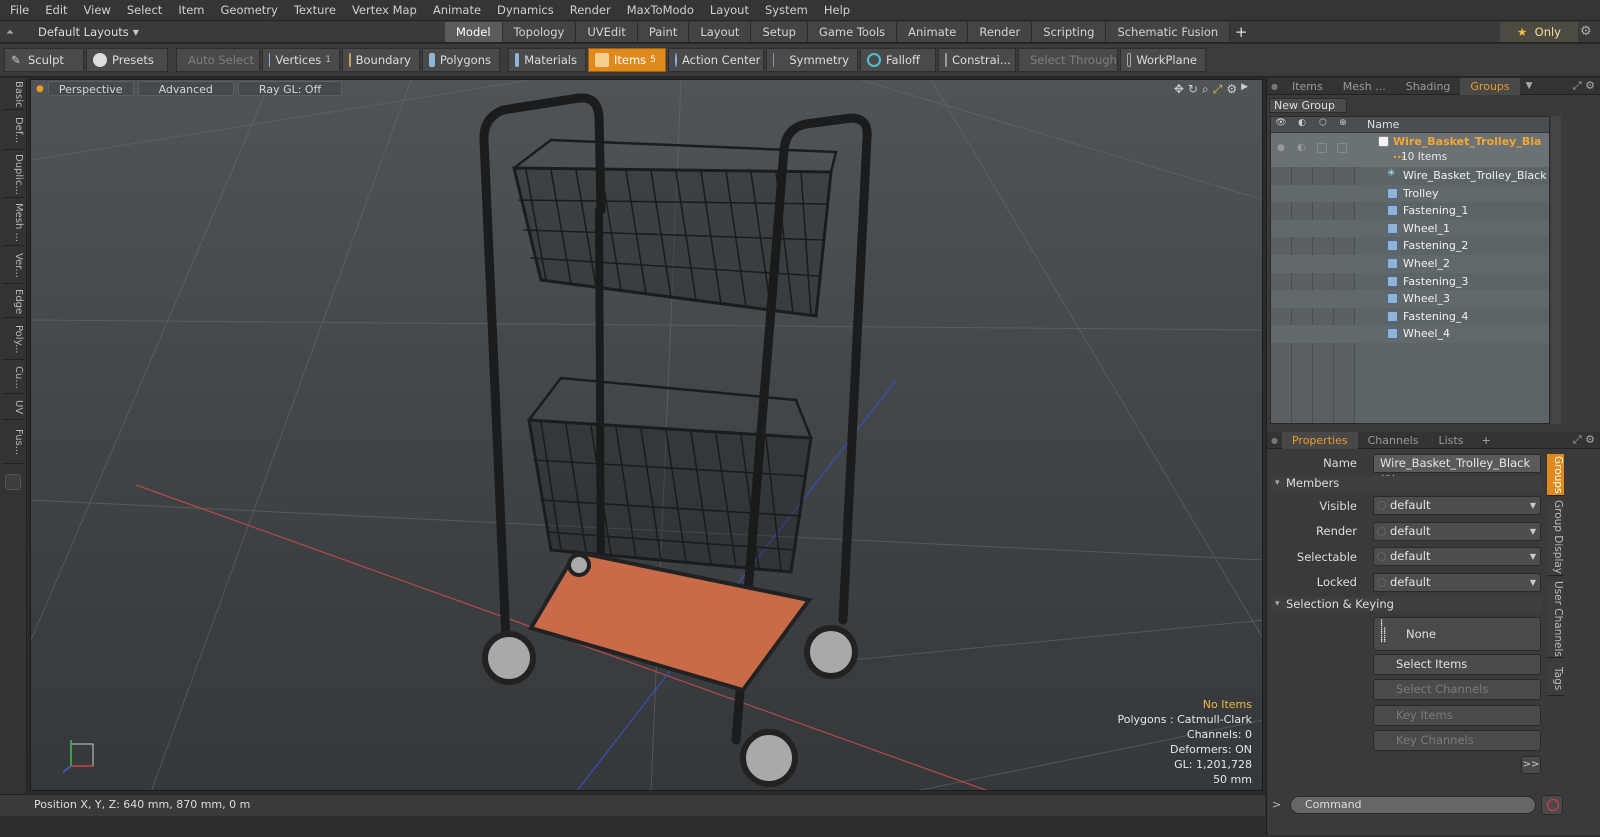 The height and width of the screenshot is (837, 1600). What do you see at coordinates (457, 10) in the screenshot?
I see `menu-animate: Animate` at bounding box center [457, 10].